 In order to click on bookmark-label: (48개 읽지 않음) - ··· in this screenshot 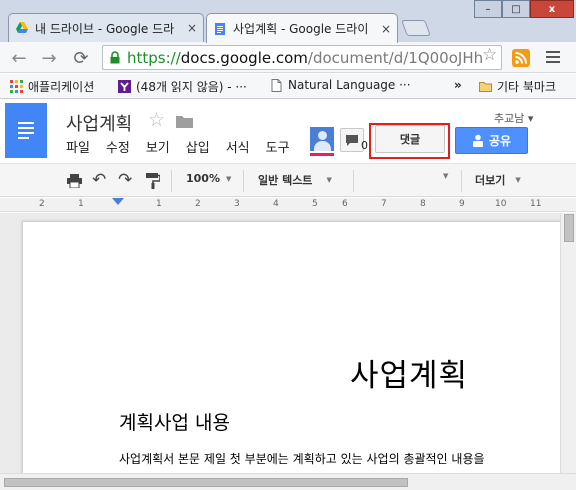, I will do `click(191, 87)`.